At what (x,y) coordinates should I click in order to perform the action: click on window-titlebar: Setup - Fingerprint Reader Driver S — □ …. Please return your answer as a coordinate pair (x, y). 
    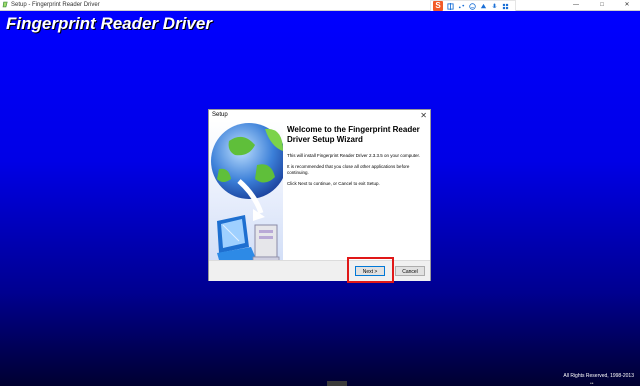
    Looking at the image, I should click on (320, 6).